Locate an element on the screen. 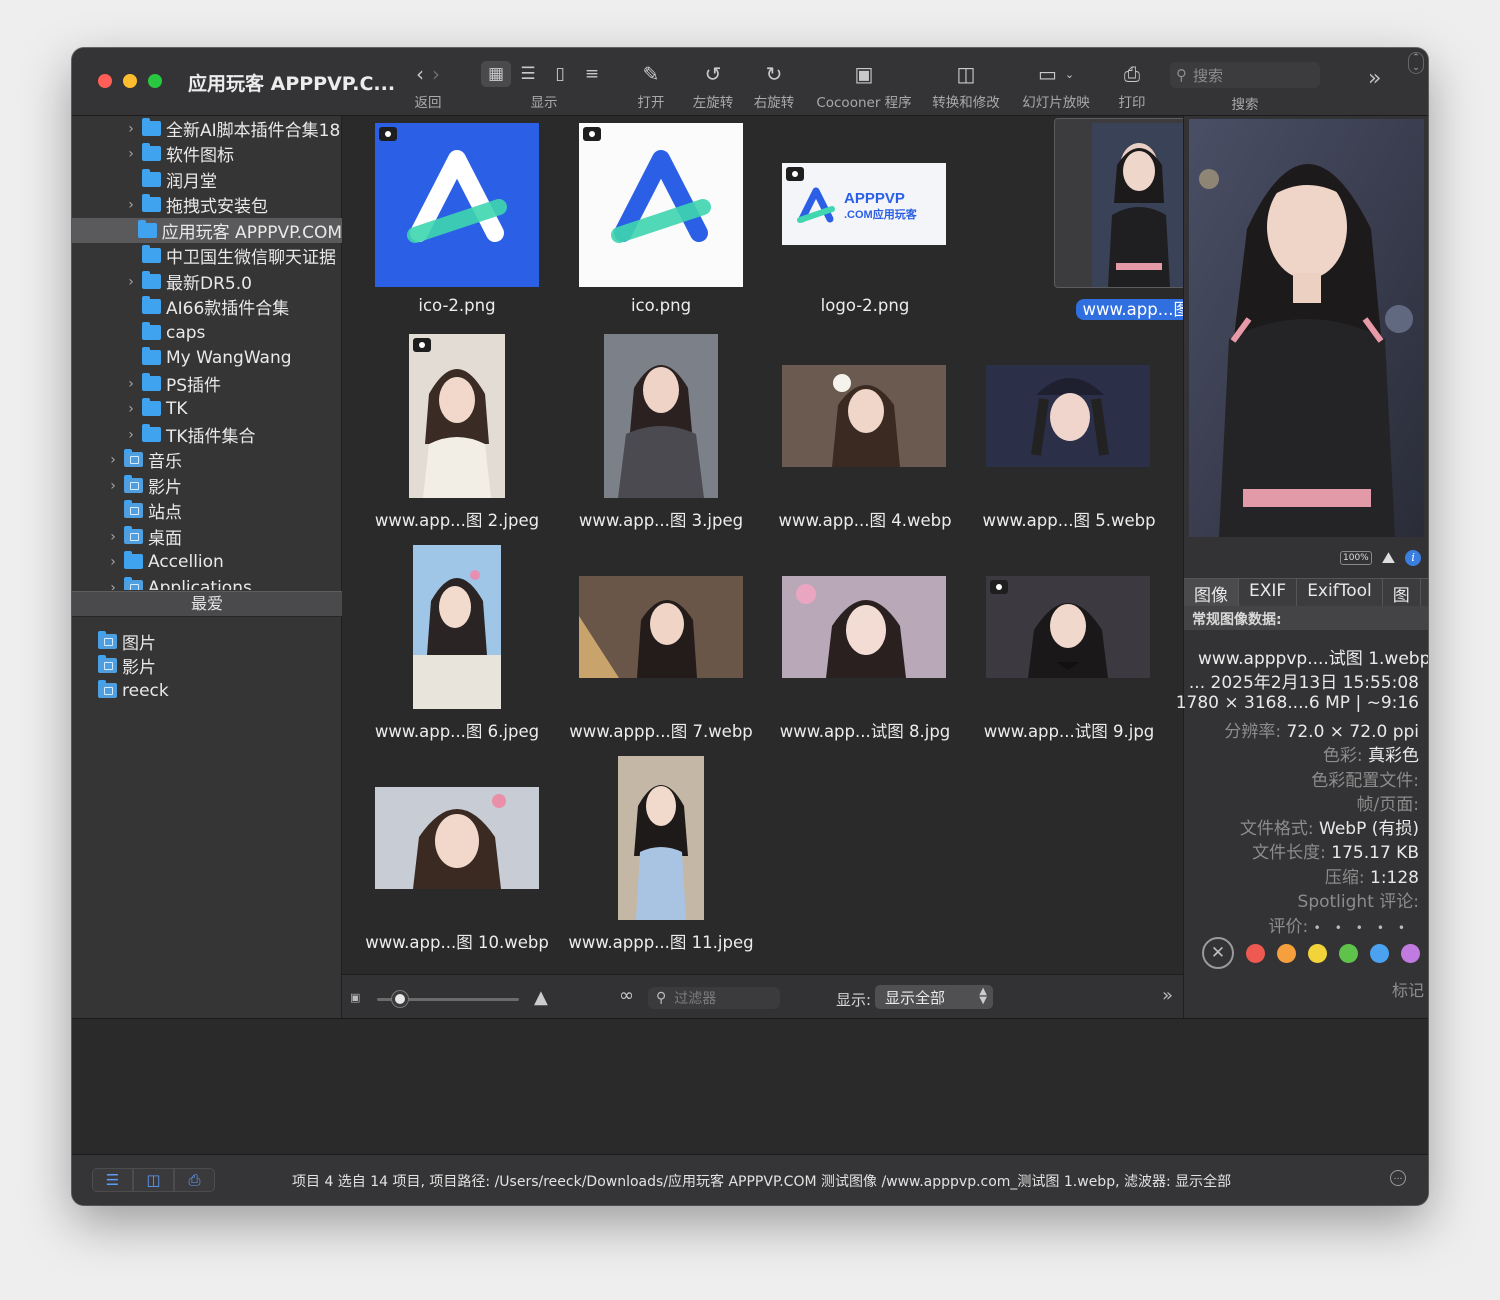  list-layout-icon: ☰ is located at coordinates (112, 1180).